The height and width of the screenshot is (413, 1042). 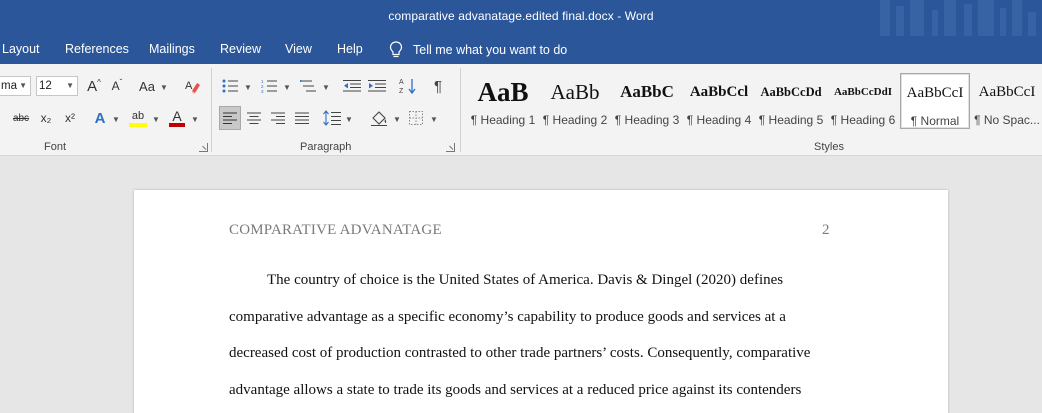 I want to click on paragraph-group-label: Paragraph, so click(x=326, y=147).